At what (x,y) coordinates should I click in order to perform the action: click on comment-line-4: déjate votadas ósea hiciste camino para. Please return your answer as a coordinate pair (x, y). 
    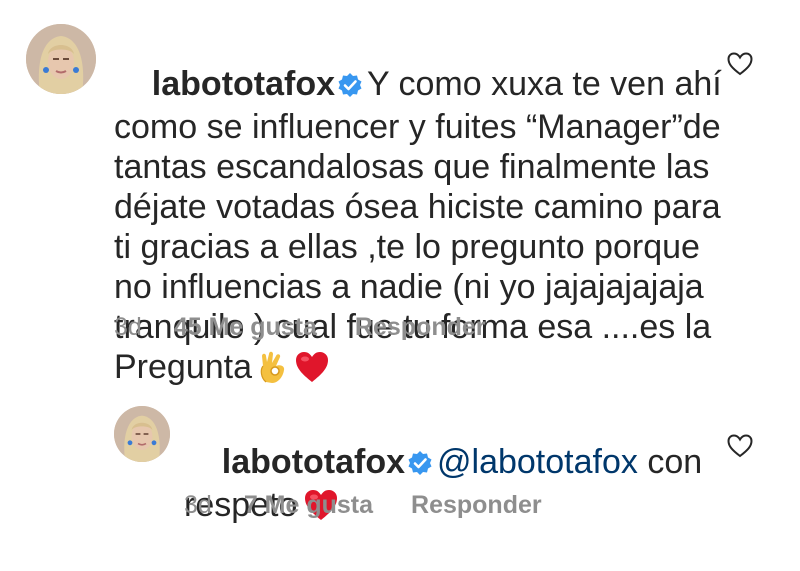
    Looking at the image, I should click on (417, 207).